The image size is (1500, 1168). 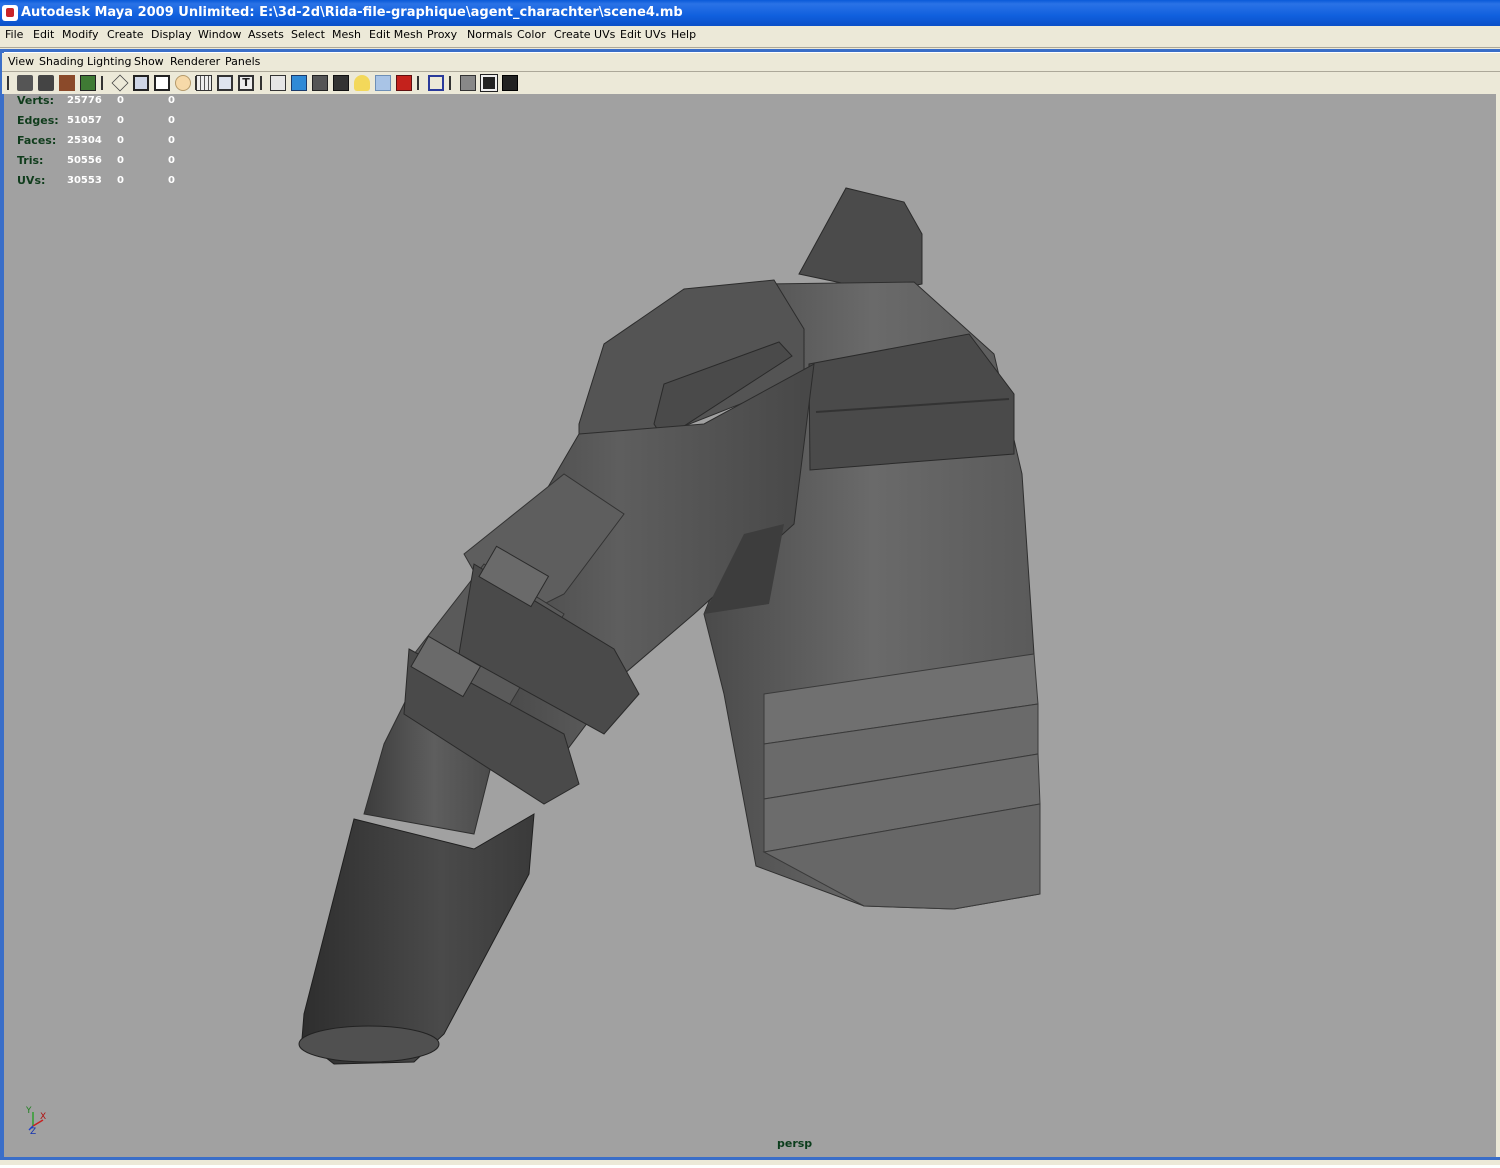 I want to click on shadows-icon, so click(x=404, y=83).